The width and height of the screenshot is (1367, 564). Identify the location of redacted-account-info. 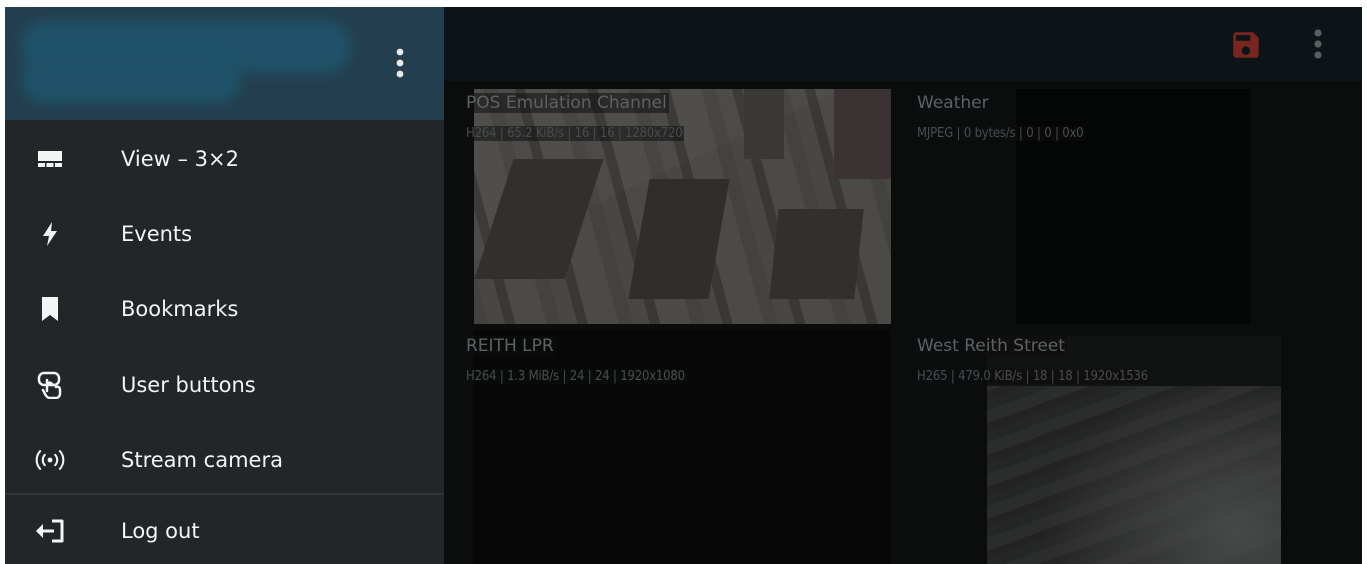
(131, 80).